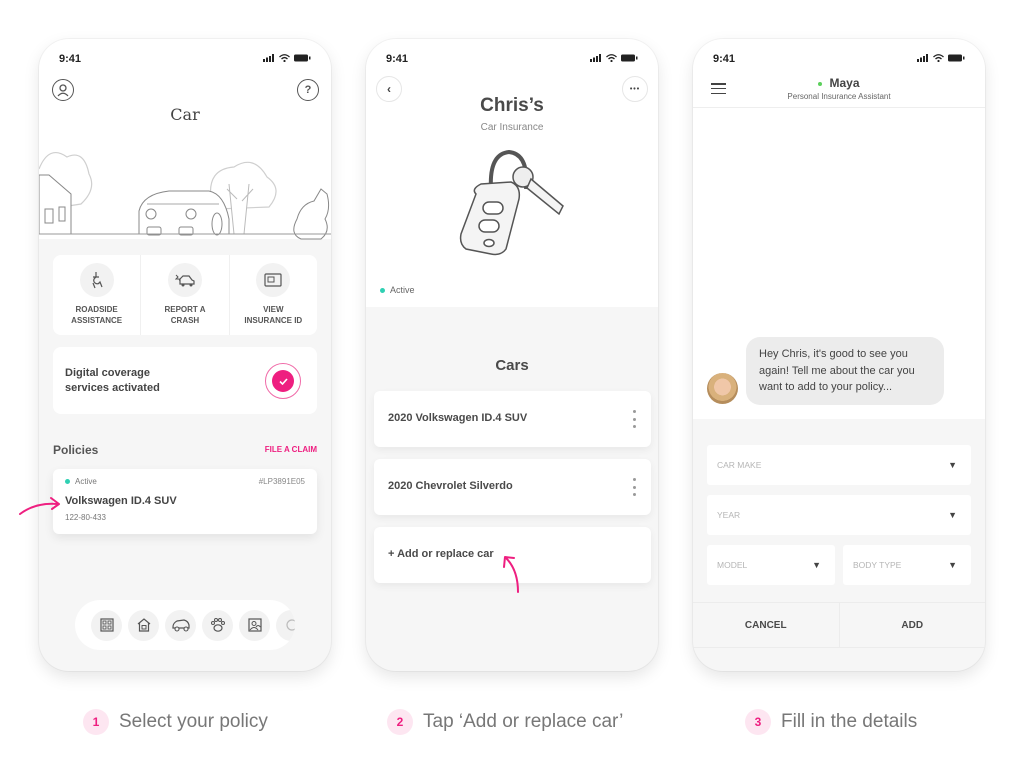 This screenshot has height=758, width=1024. I want to click on paw-icon, so click(217, 625).